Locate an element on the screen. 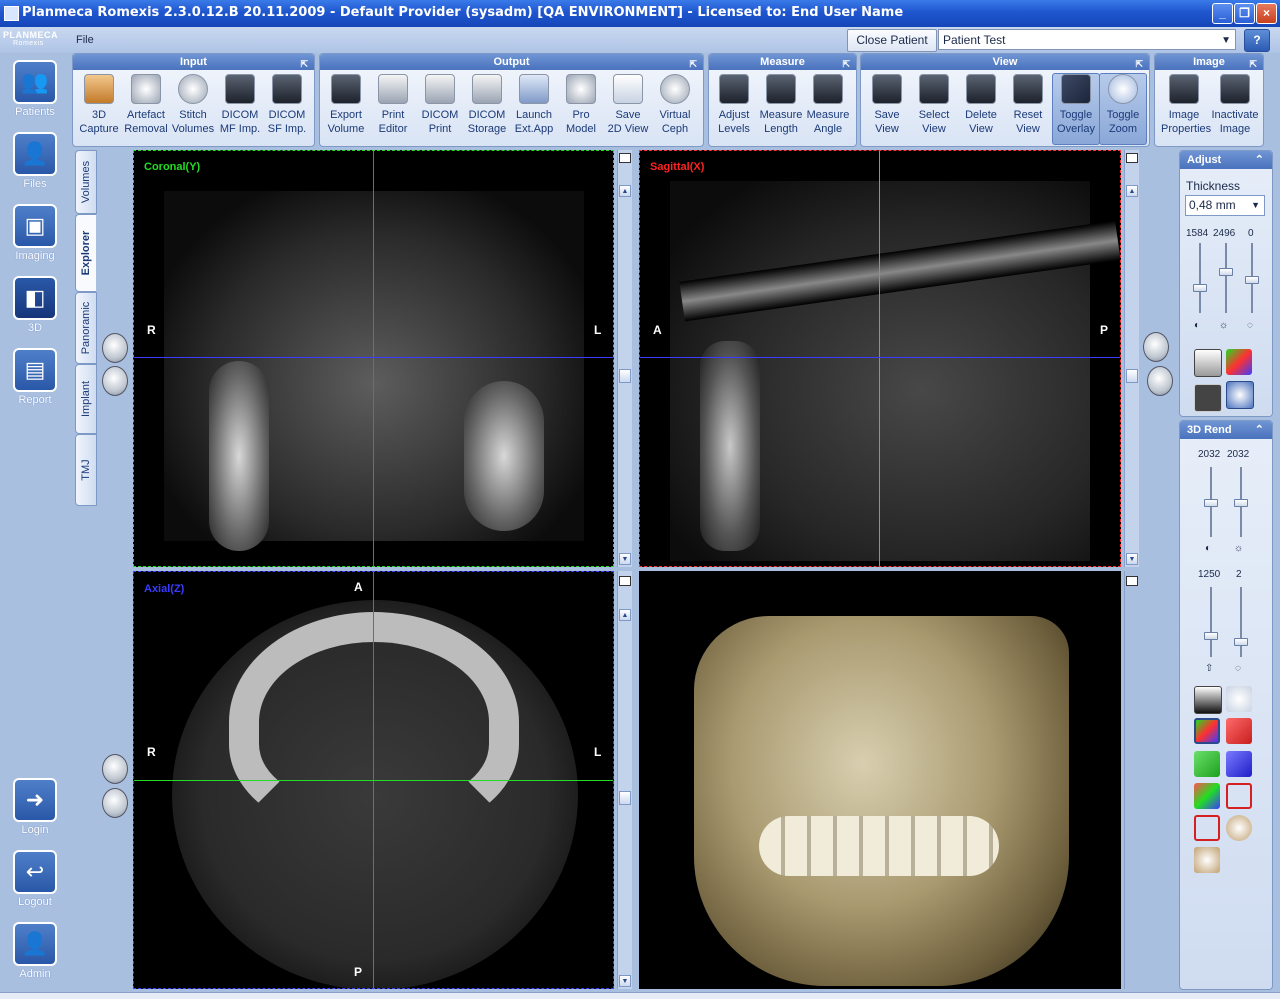 The width and height of the screenshot is (1280, 999). maximize-button: ❐ is located at coordinates (1244, 13).